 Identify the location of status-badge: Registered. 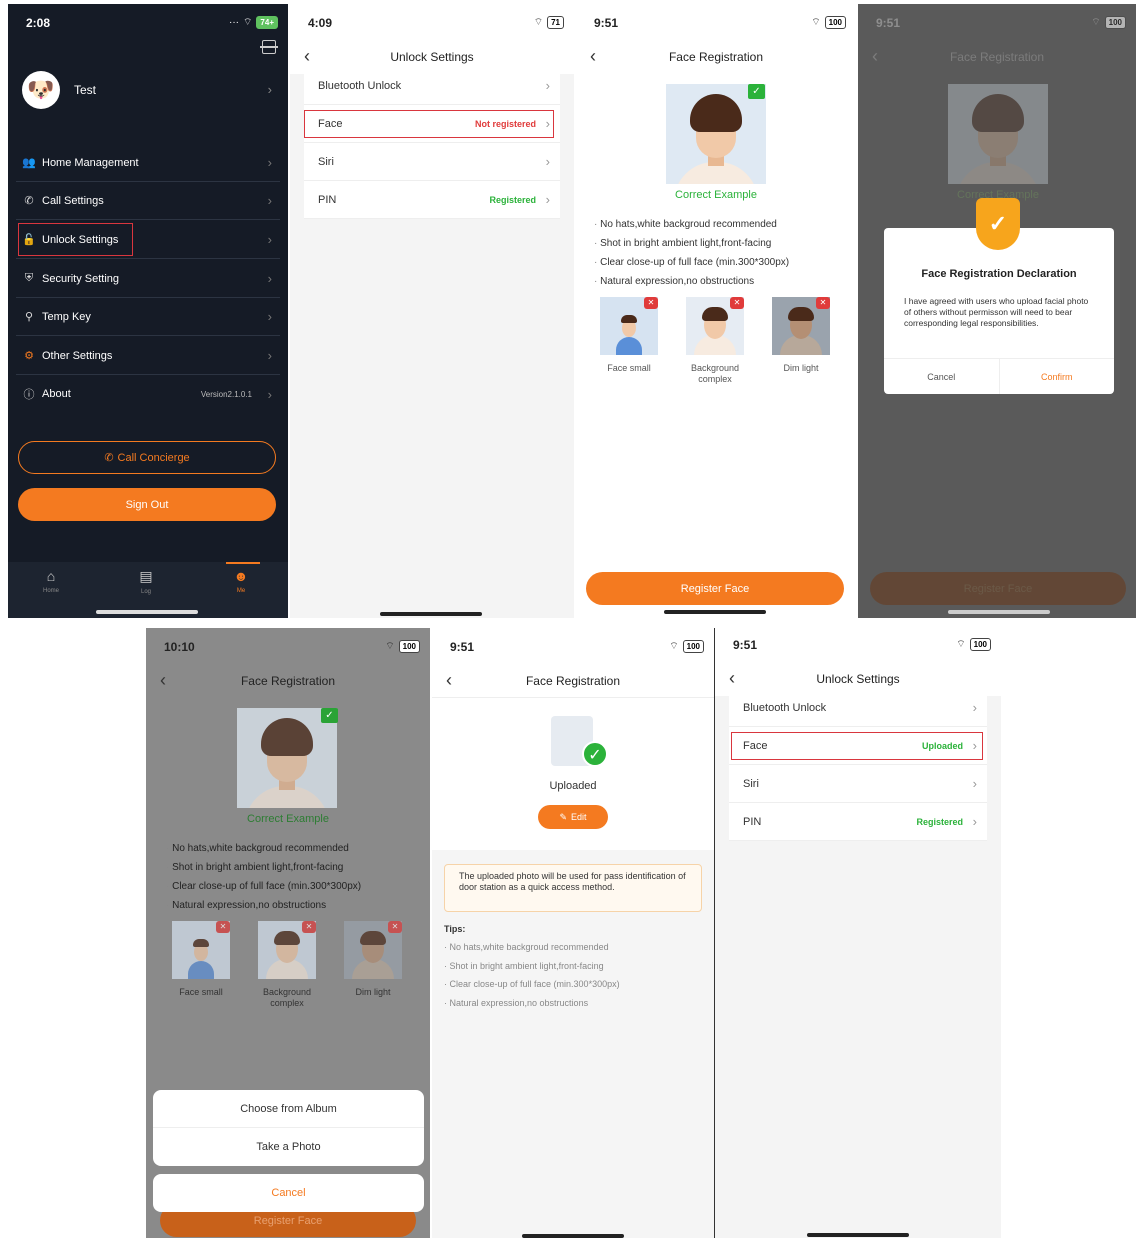
(939, 821).